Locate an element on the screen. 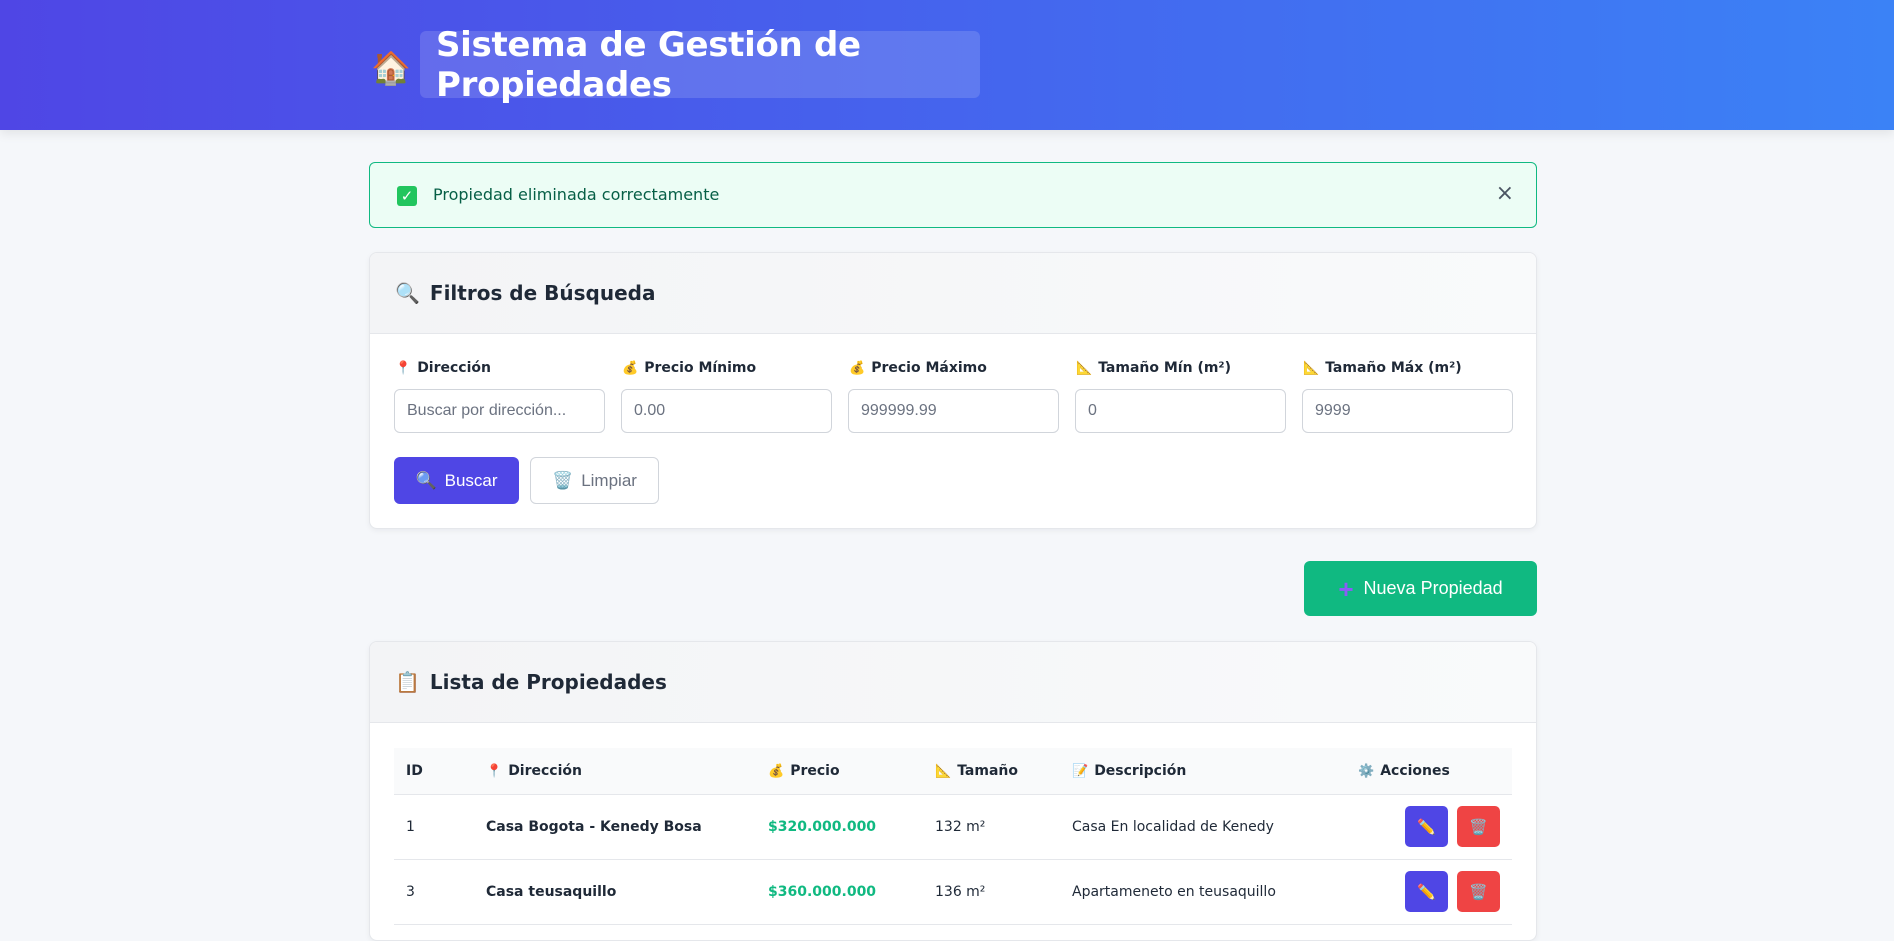 The width and height of the screenshot is (1894, 941). cell-address: Casa Bogota - Kenedy Bosa is located at coordinates (615, 827).